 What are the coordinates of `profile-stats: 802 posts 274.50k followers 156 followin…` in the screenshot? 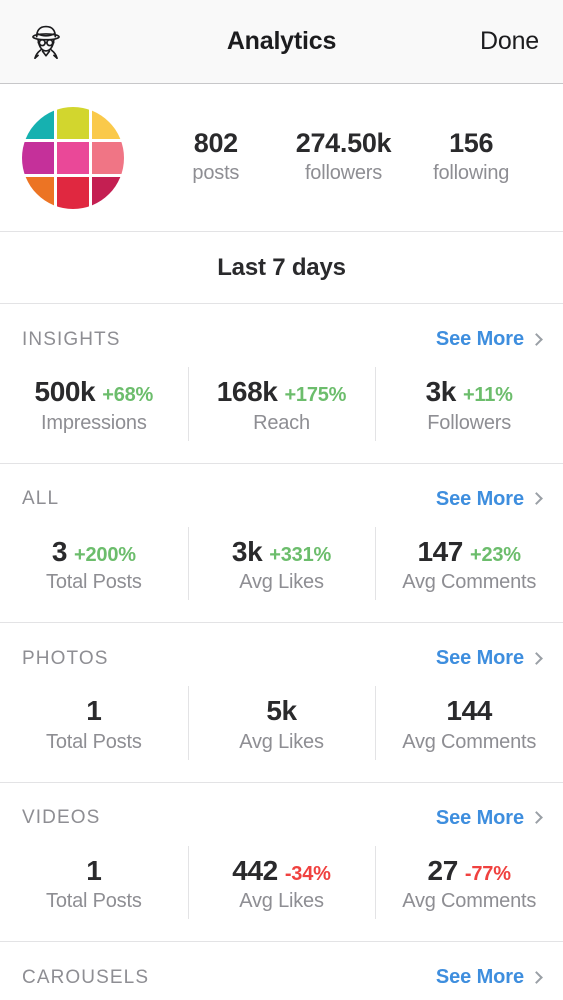 It's located at (346, 157).